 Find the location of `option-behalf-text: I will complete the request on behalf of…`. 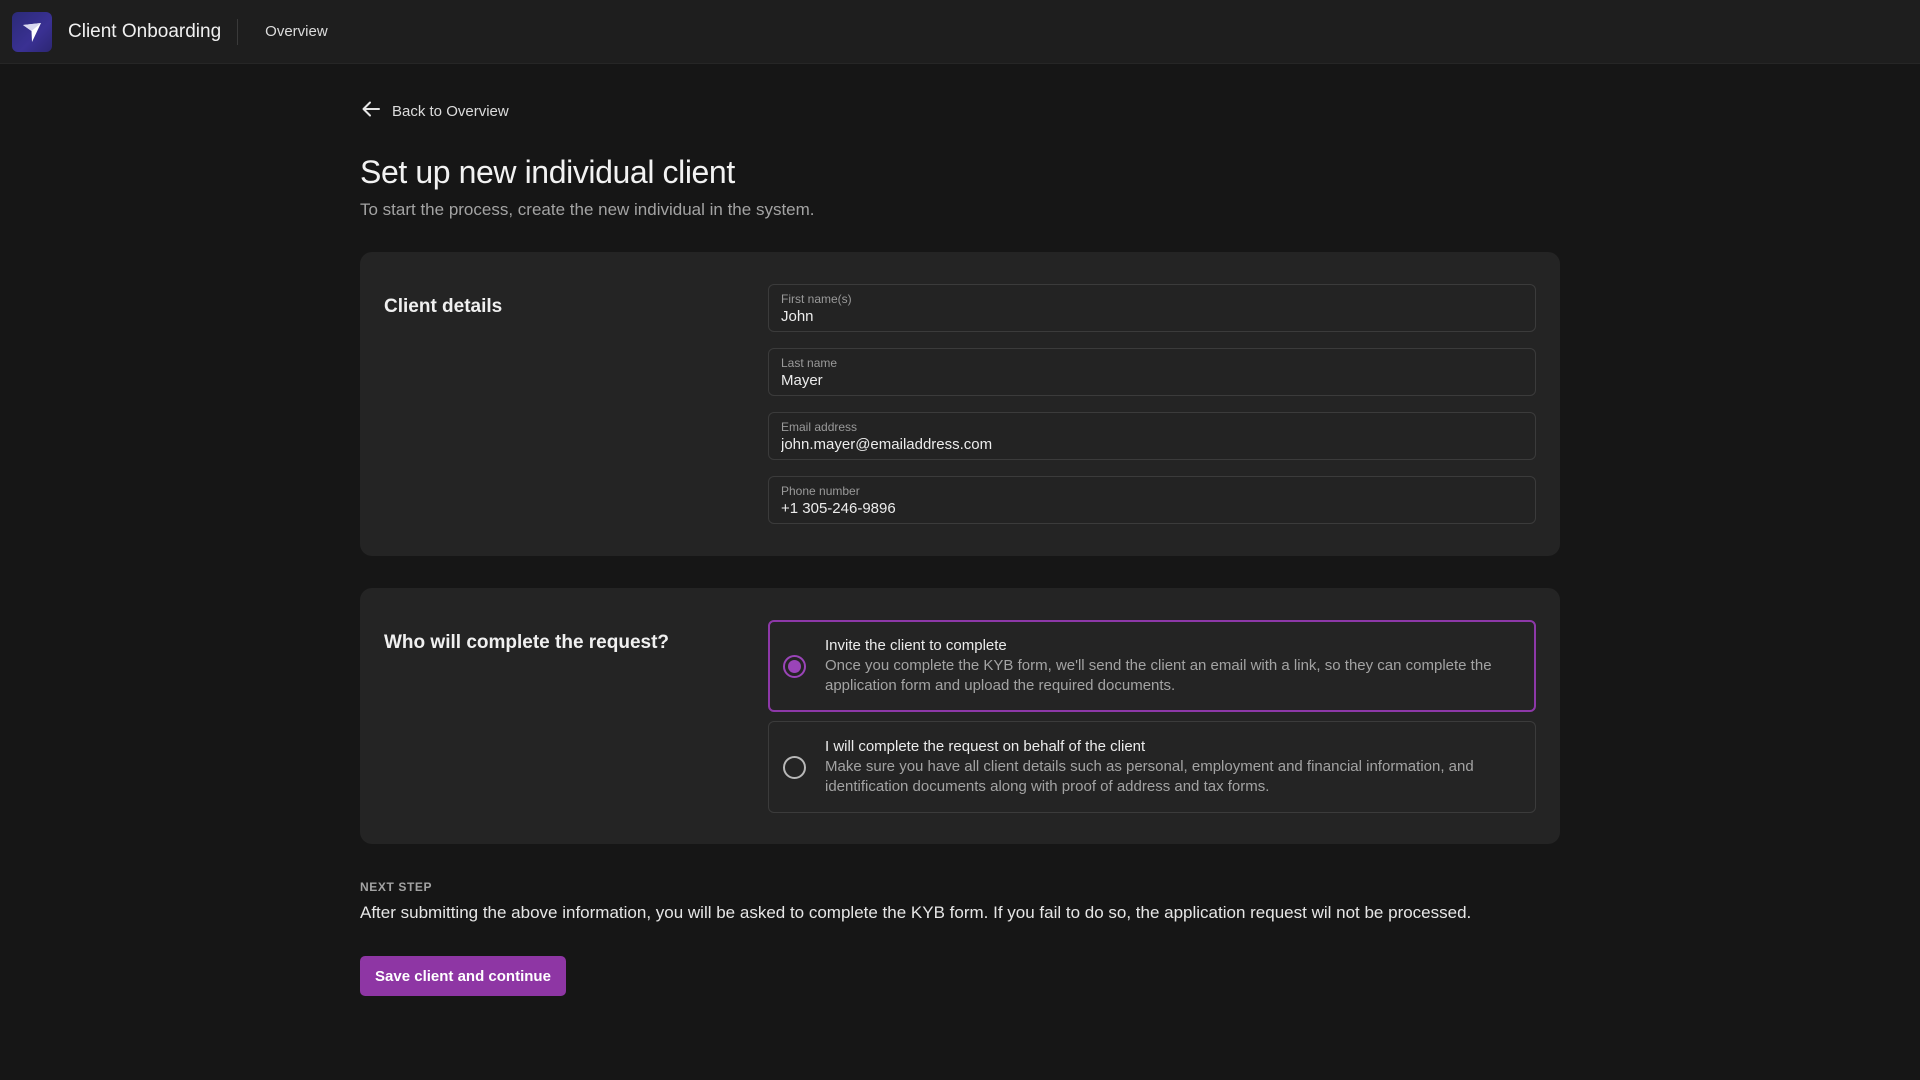

option-behalf-text: I will complete the request on behalf of… is located at coordinates (1180, 767).